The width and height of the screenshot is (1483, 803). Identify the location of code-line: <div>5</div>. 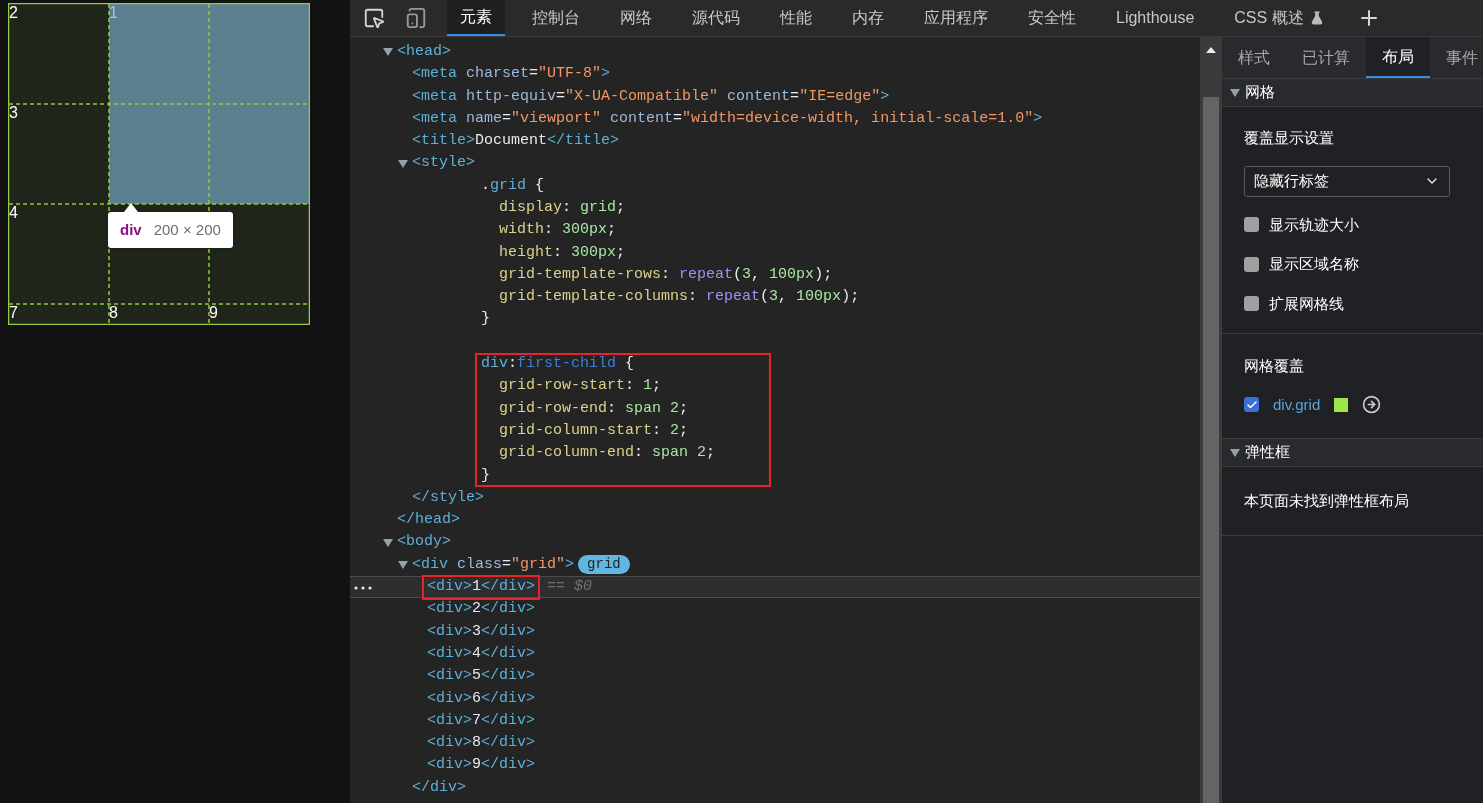
(481, 676).